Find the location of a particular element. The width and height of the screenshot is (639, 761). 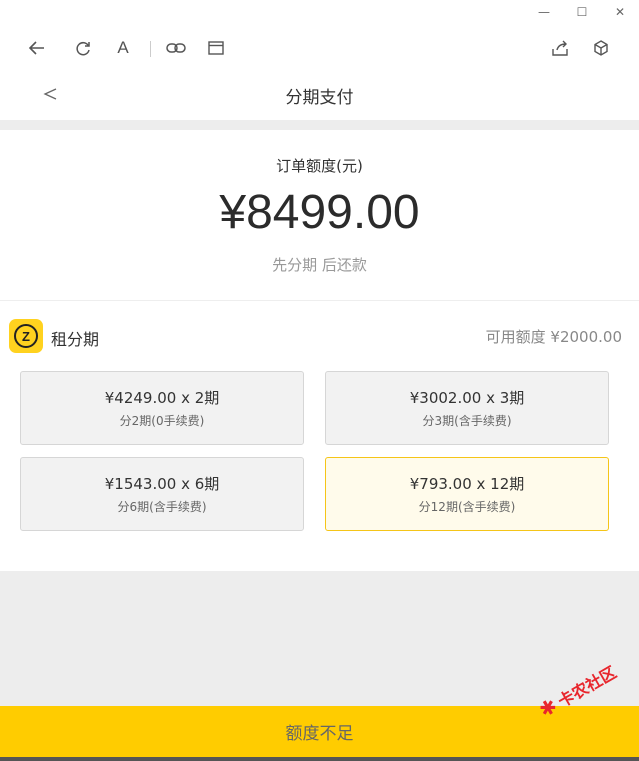

page-title: 分期支付 is located at coordinates (319, 98).